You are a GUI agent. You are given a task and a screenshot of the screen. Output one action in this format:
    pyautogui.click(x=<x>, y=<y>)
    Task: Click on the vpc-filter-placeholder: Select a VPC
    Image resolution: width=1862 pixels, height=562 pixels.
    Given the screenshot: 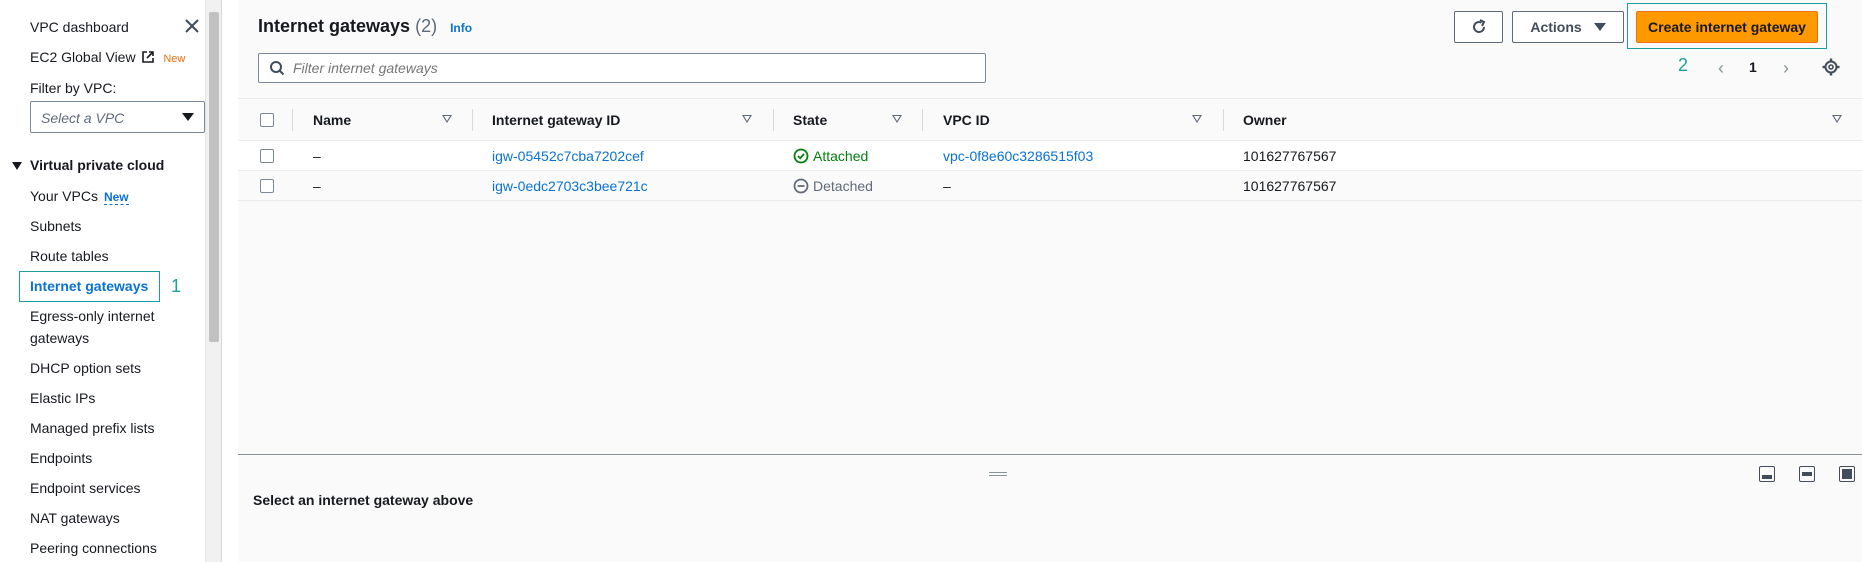 What is the action you would take?
    pyautogui.click(x=83, y=118)
    